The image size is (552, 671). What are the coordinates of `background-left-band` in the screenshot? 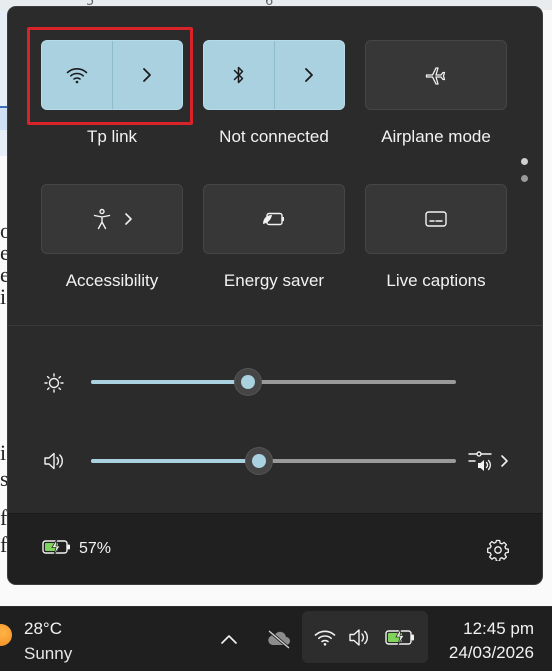 It's located at (4, 83).